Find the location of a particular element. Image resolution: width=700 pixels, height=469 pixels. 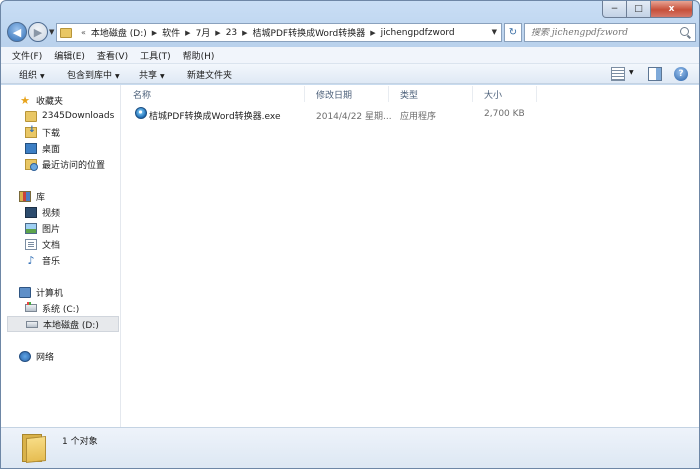

drive-icon is located at coordinates (32, 324).